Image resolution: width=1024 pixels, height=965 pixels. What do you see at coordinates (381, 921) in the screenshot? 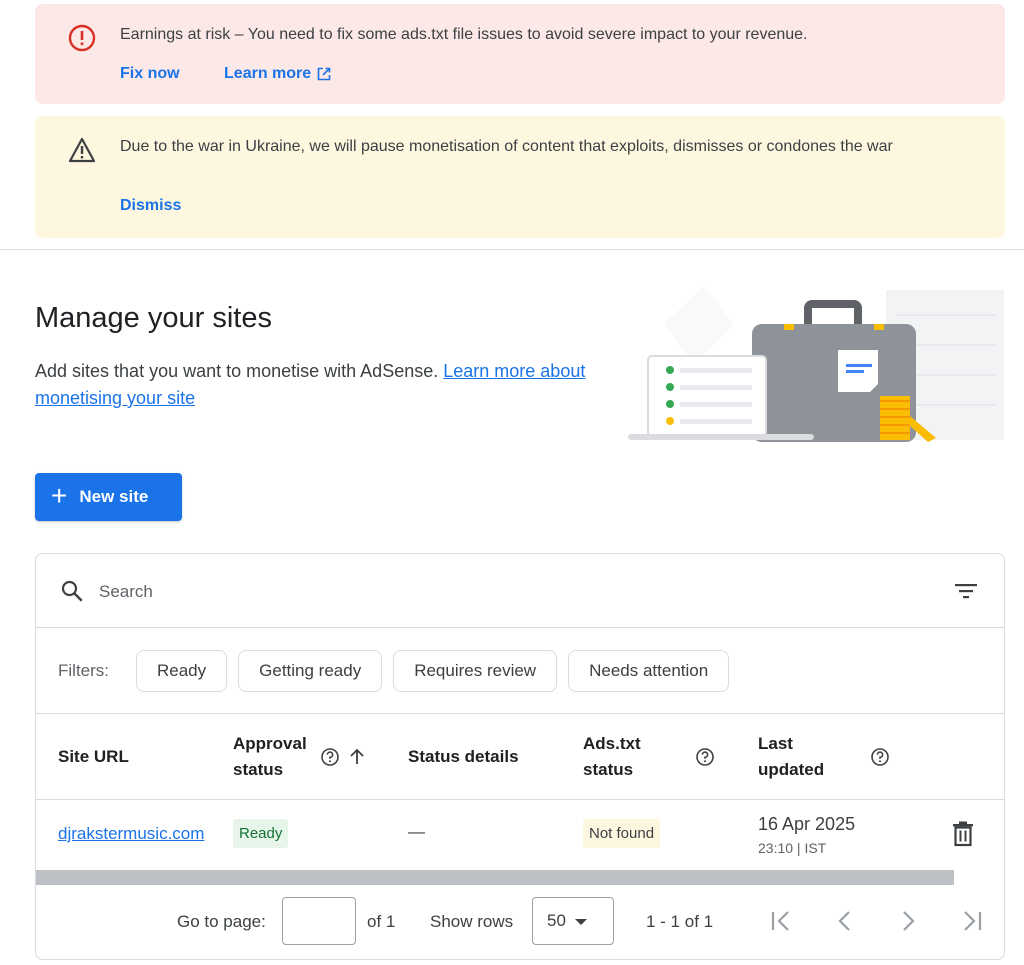
I see `page-count-label: of 1` at bounding box center [381, 921].